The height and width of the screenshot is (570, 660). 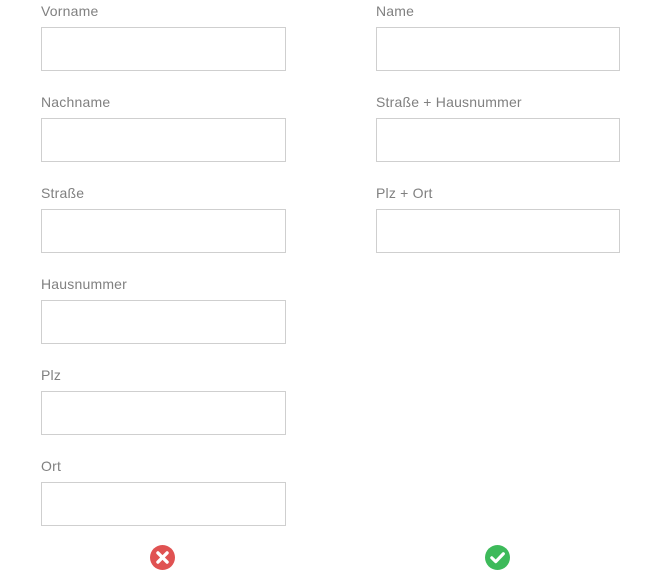 I want to click on name-label: Name, so click(x=395, y=11).